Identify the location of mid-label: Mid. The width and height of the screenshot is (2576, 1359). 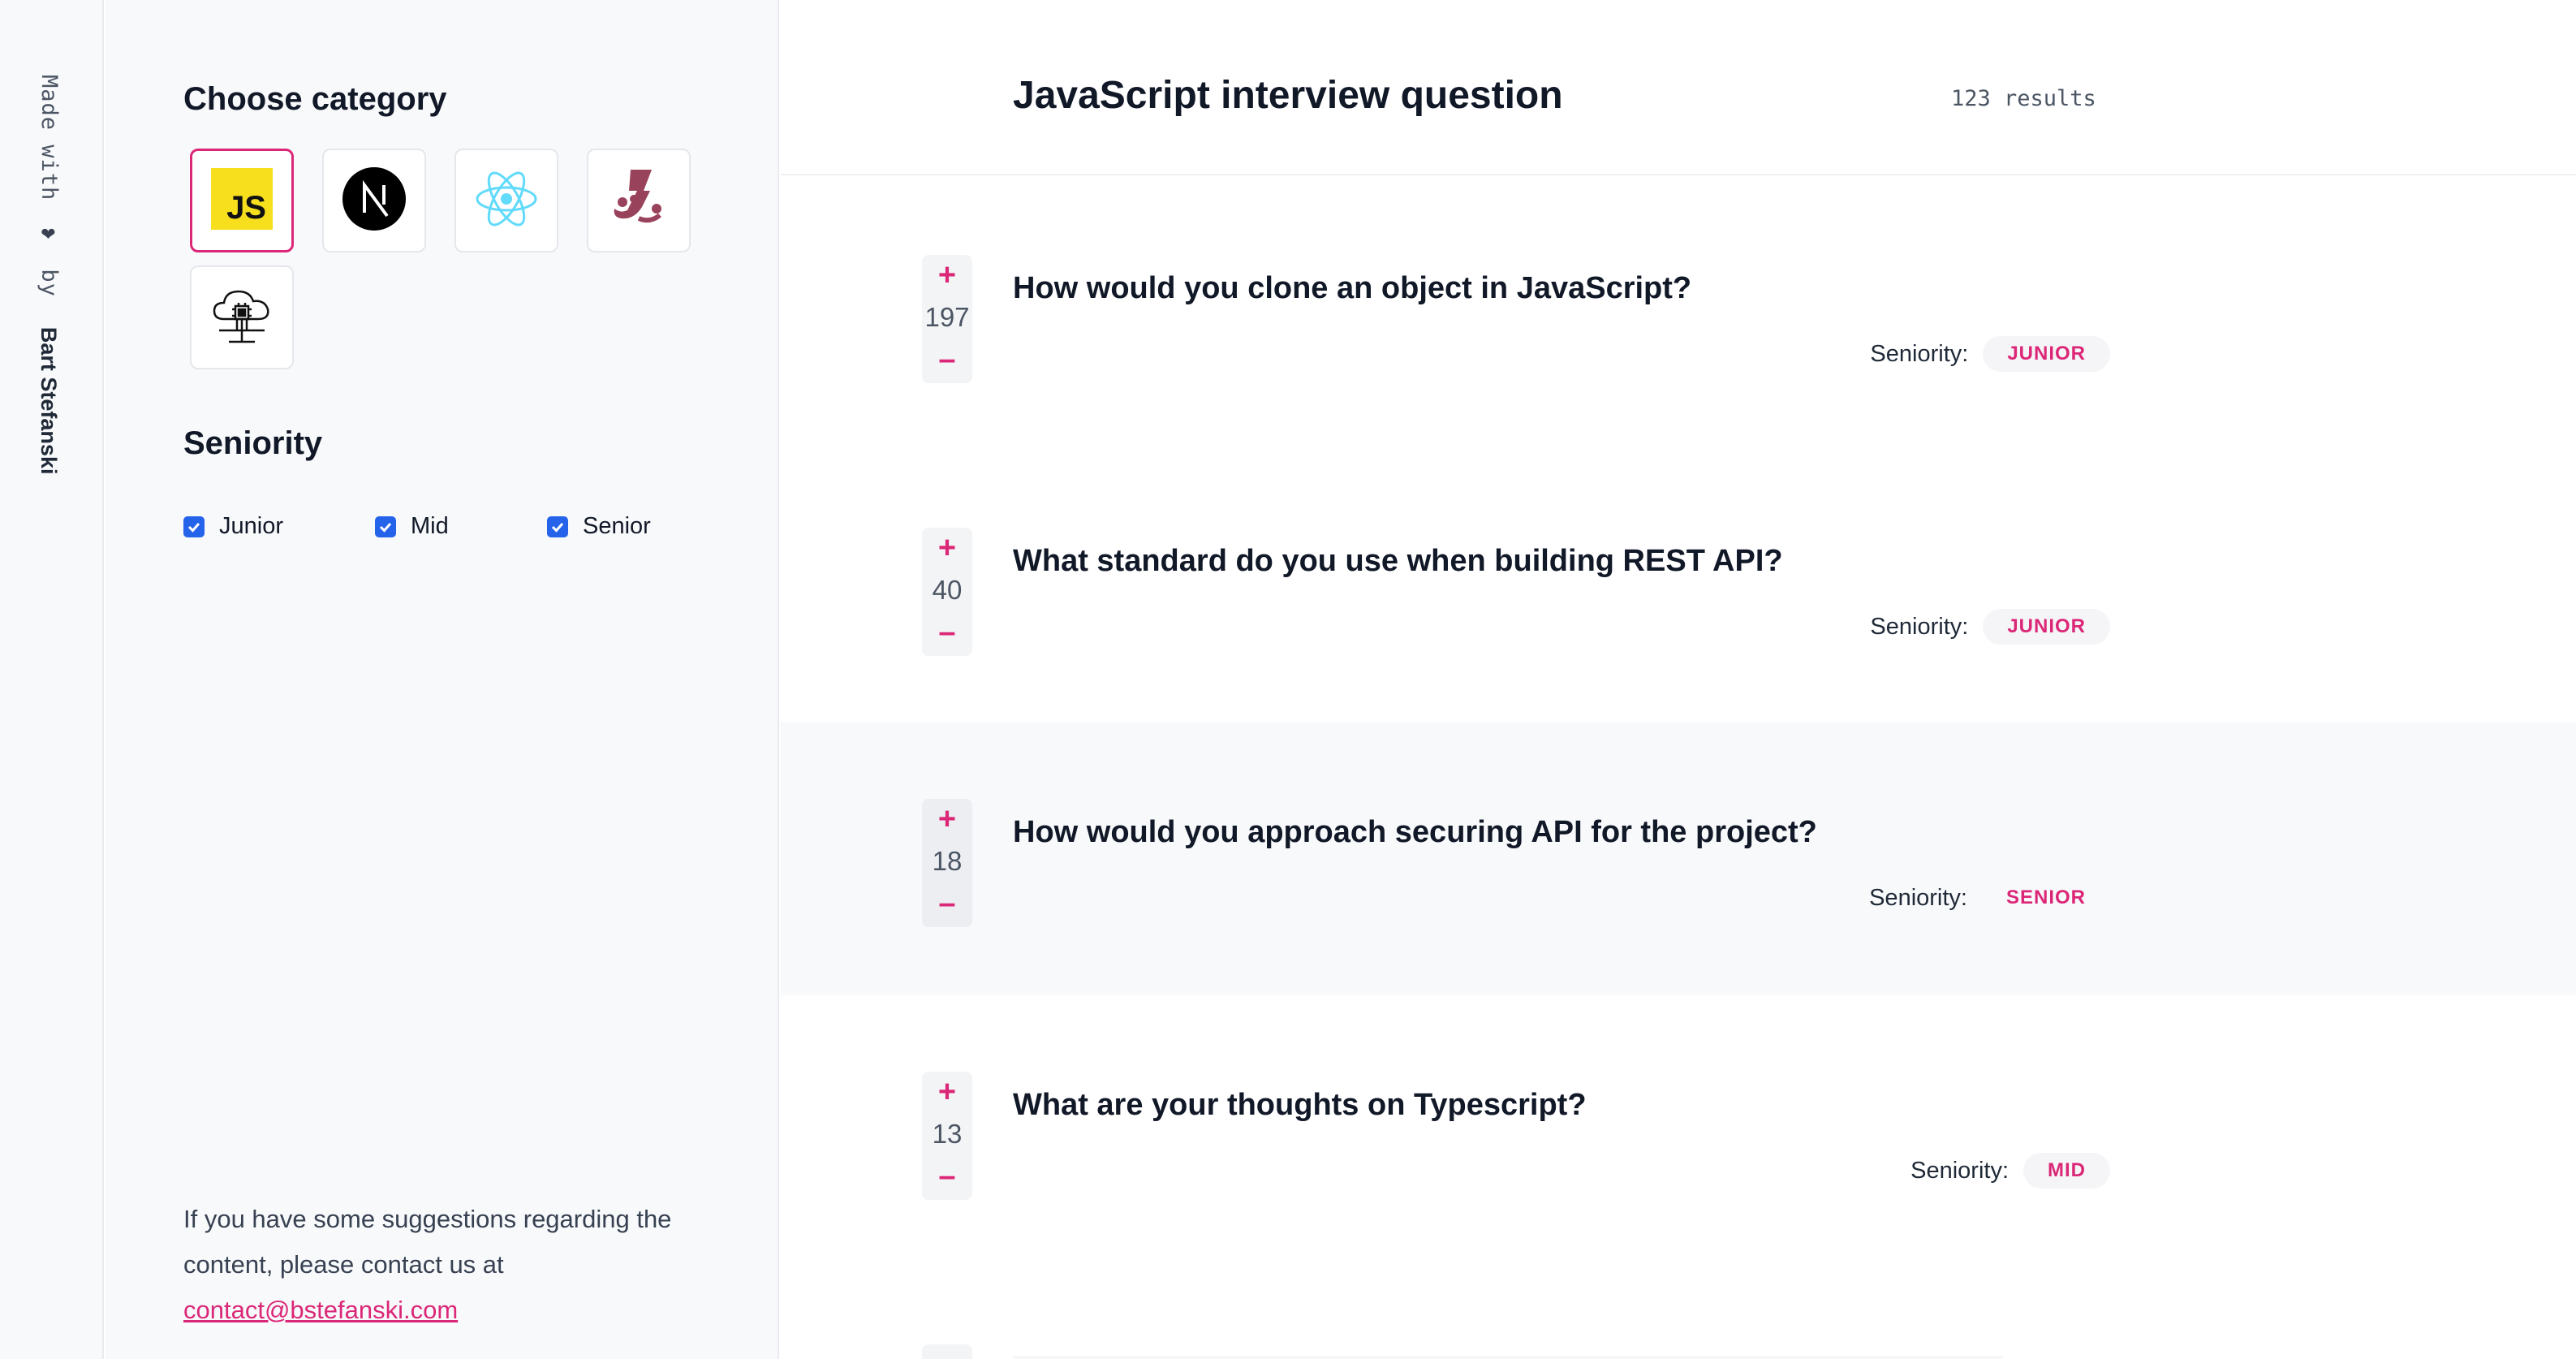
(430, 526).